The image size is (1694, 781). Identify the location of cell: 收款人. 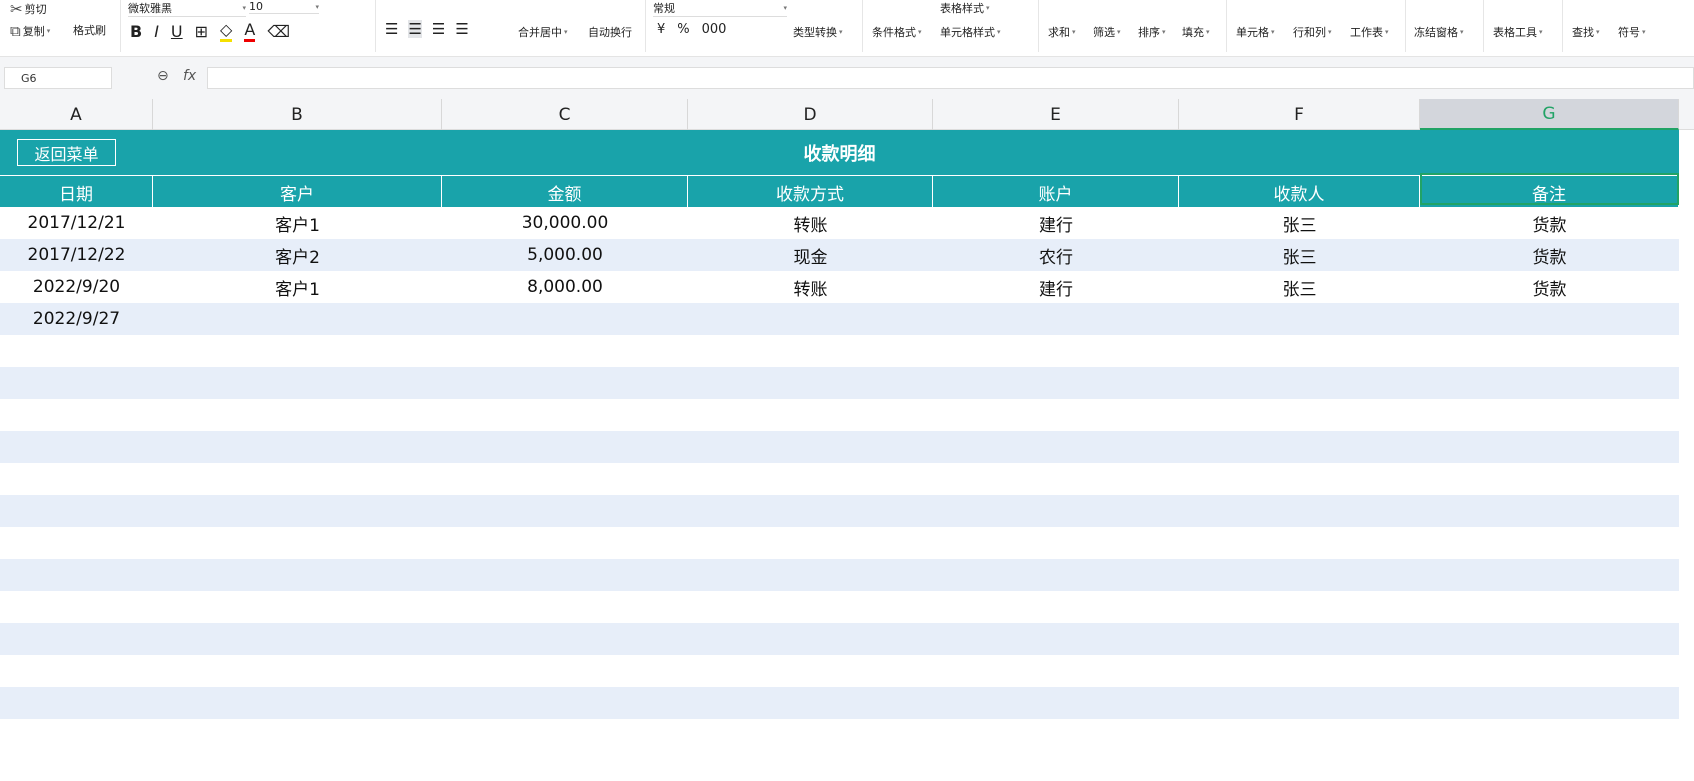
(1299, 192).